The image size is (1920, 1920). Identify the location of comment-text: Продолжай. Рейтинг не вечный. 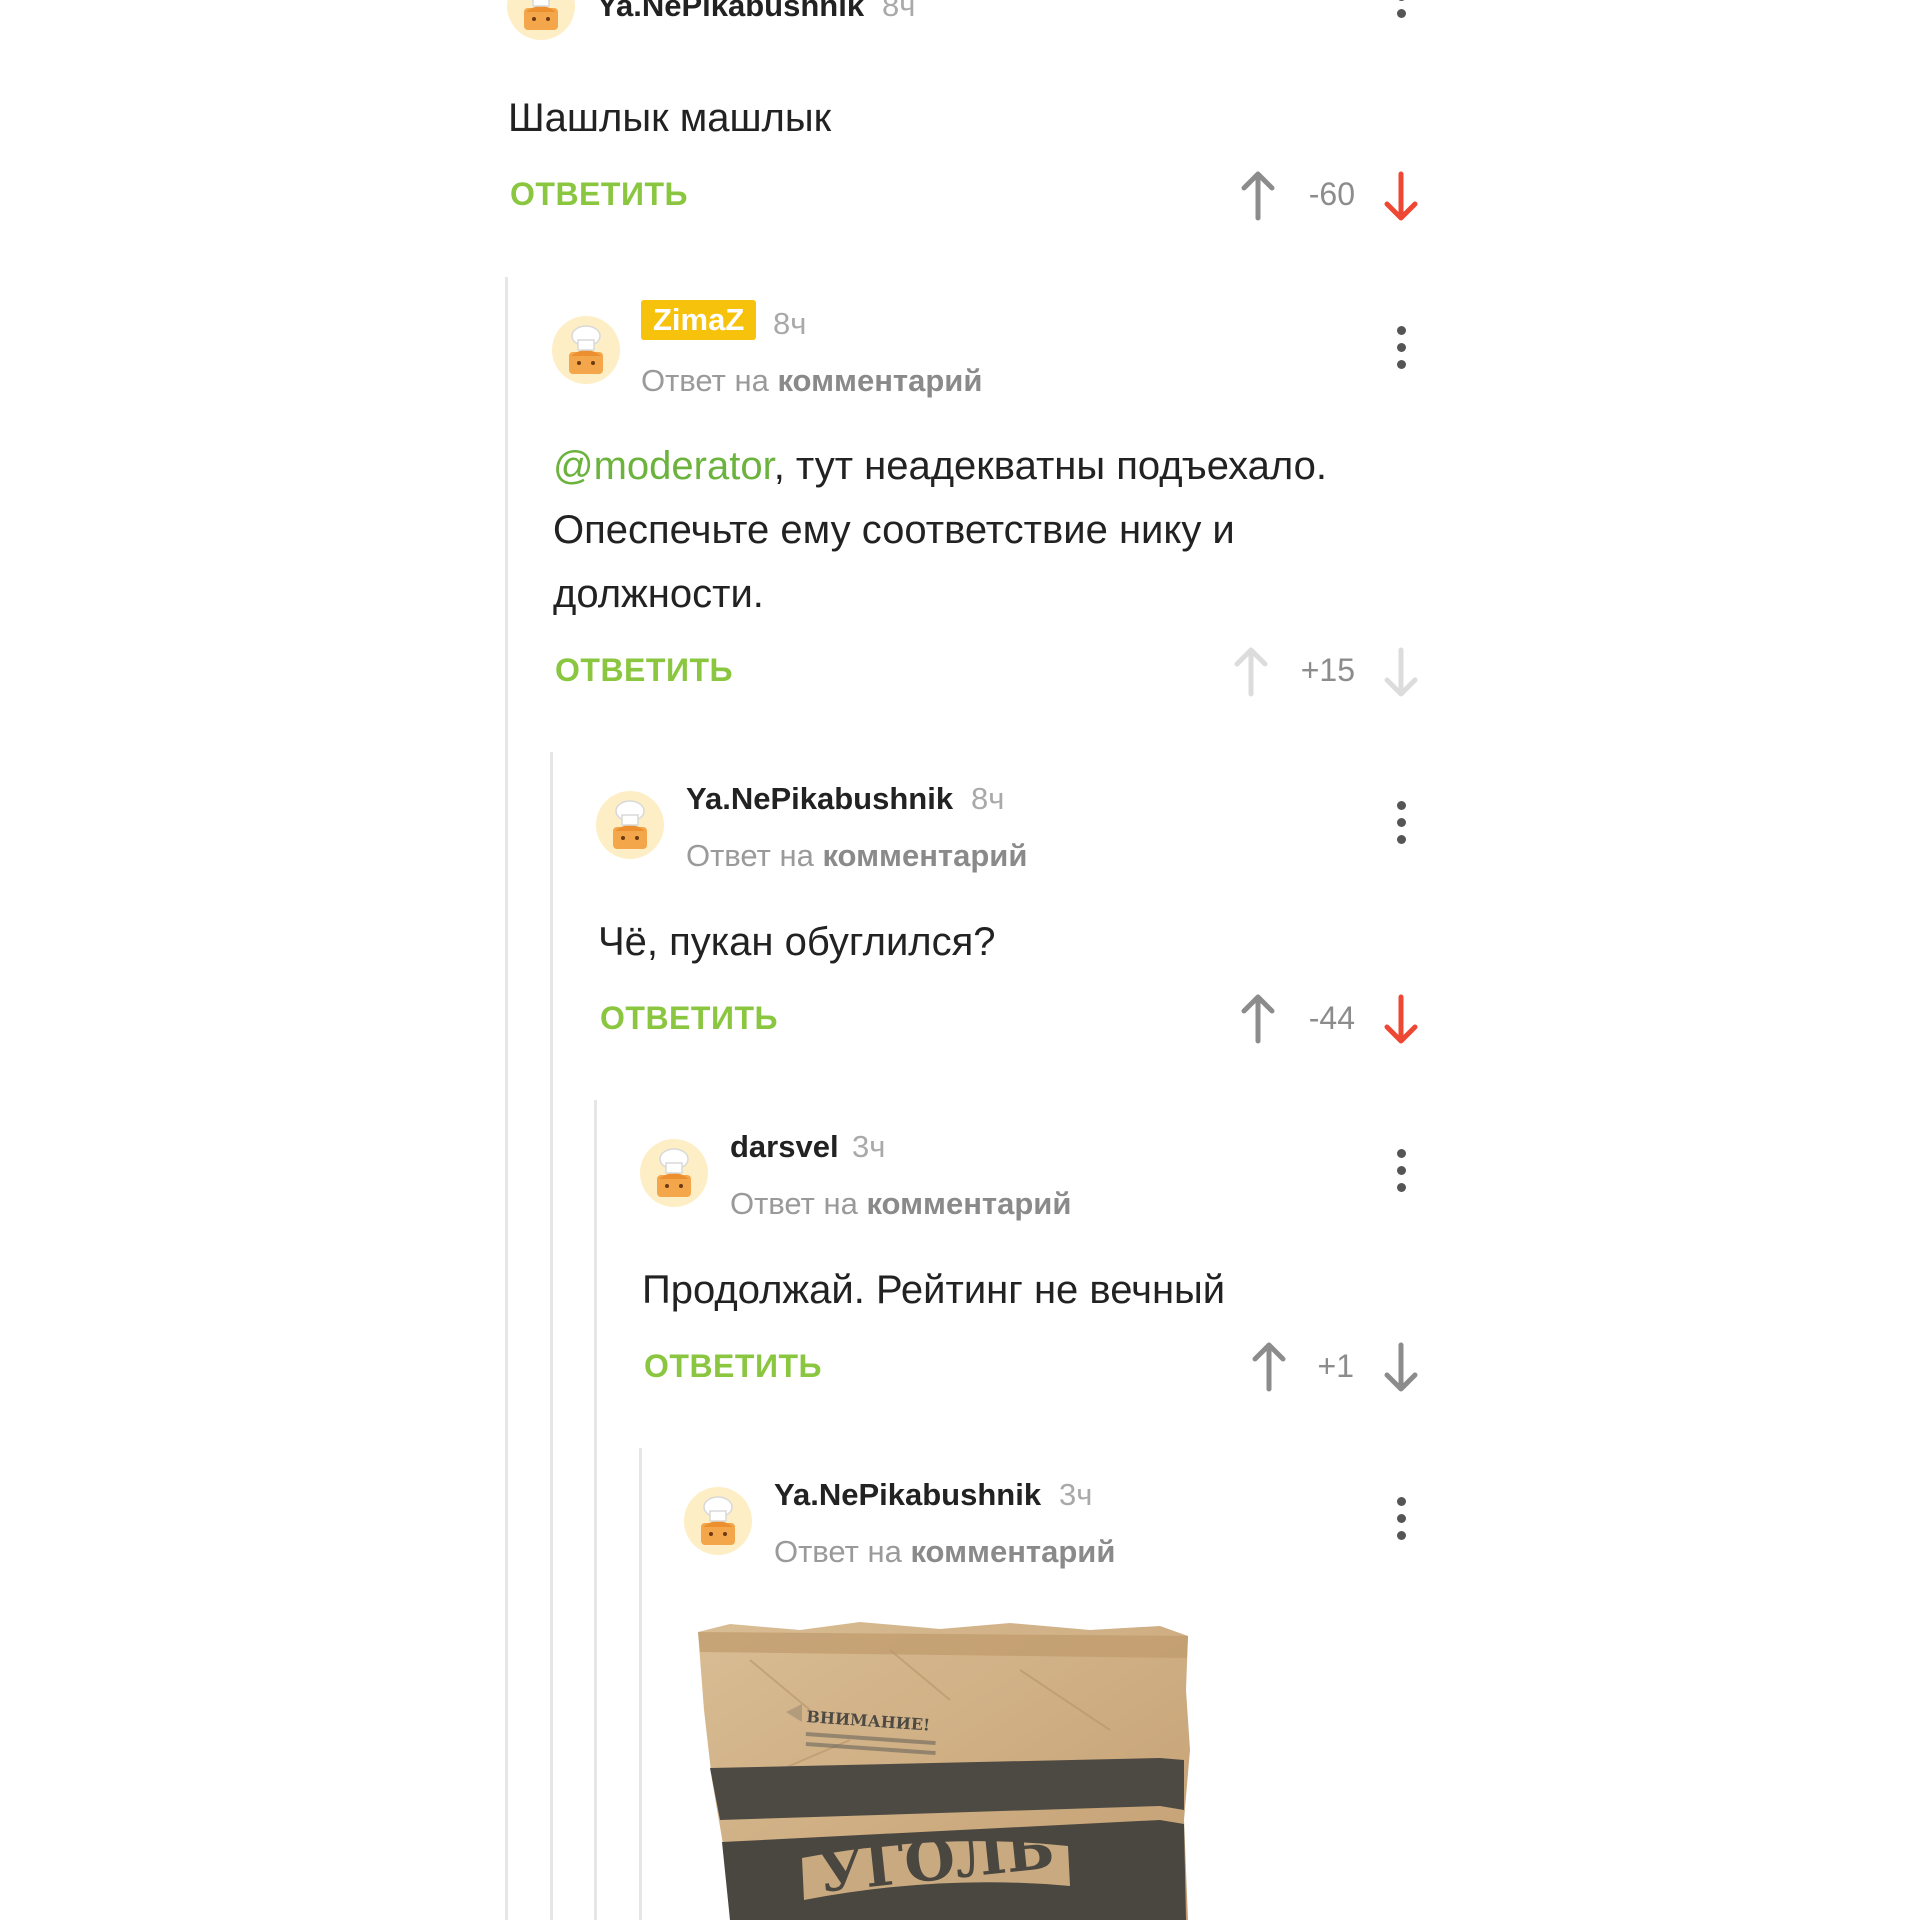
(934, 1290).